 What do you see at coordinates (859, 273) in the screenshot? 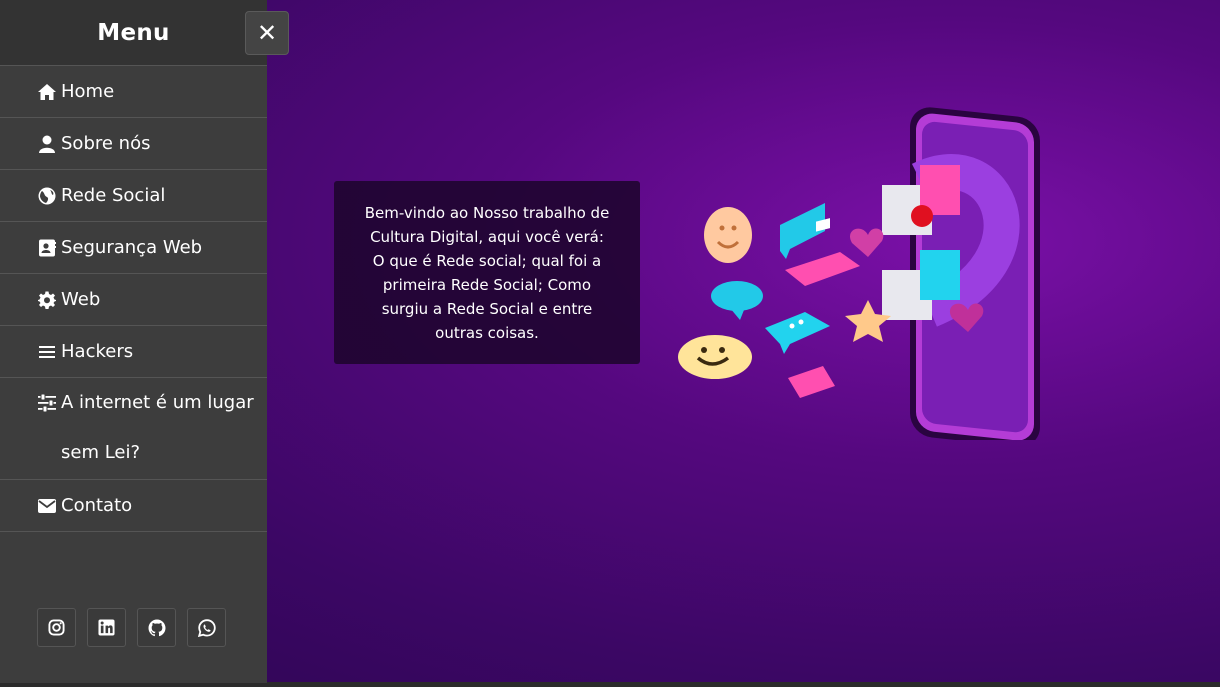
I see `social-media-illustration` at bounding box center [859, 273].